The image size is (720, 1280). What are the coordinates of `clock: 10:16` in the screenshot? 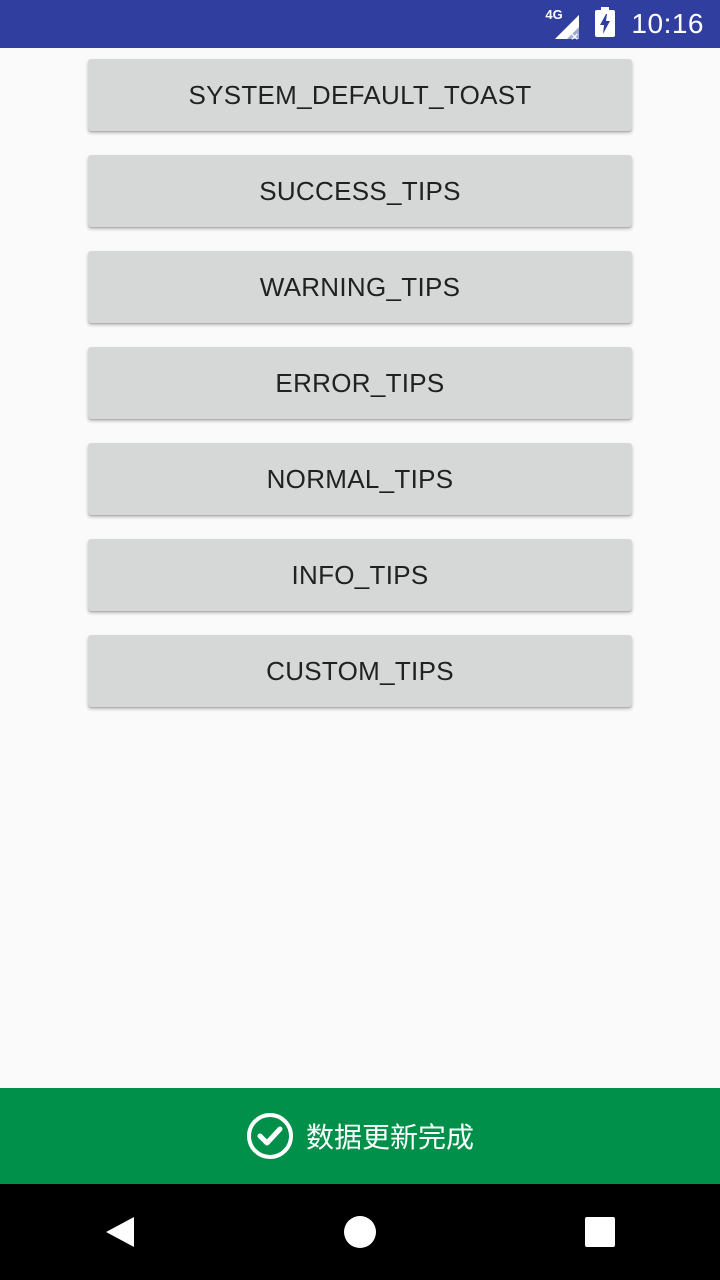 It's located at (667, 23).